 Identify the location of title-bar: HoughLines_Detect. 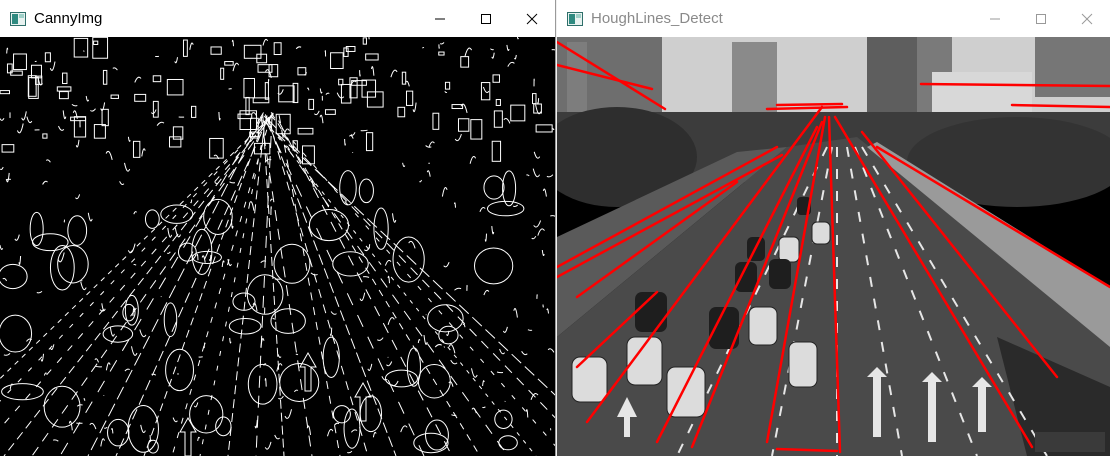
(833, 18).